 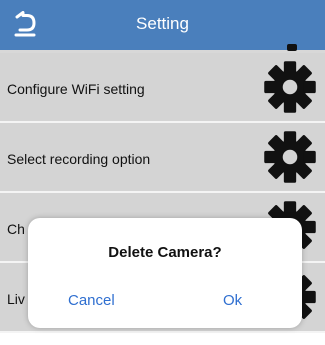 I want to click on settings-row-label: Select recording option, so click(x=79, y=159).